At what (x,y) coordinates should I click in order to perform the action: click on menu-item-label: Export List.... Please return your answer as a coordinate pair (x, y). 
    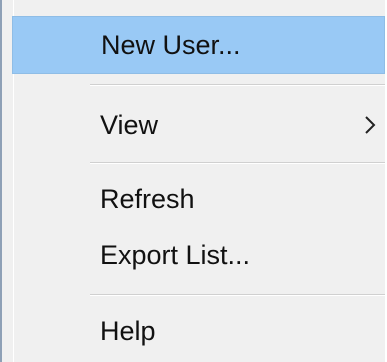
    Looking at the image, I should click on (175, 254).